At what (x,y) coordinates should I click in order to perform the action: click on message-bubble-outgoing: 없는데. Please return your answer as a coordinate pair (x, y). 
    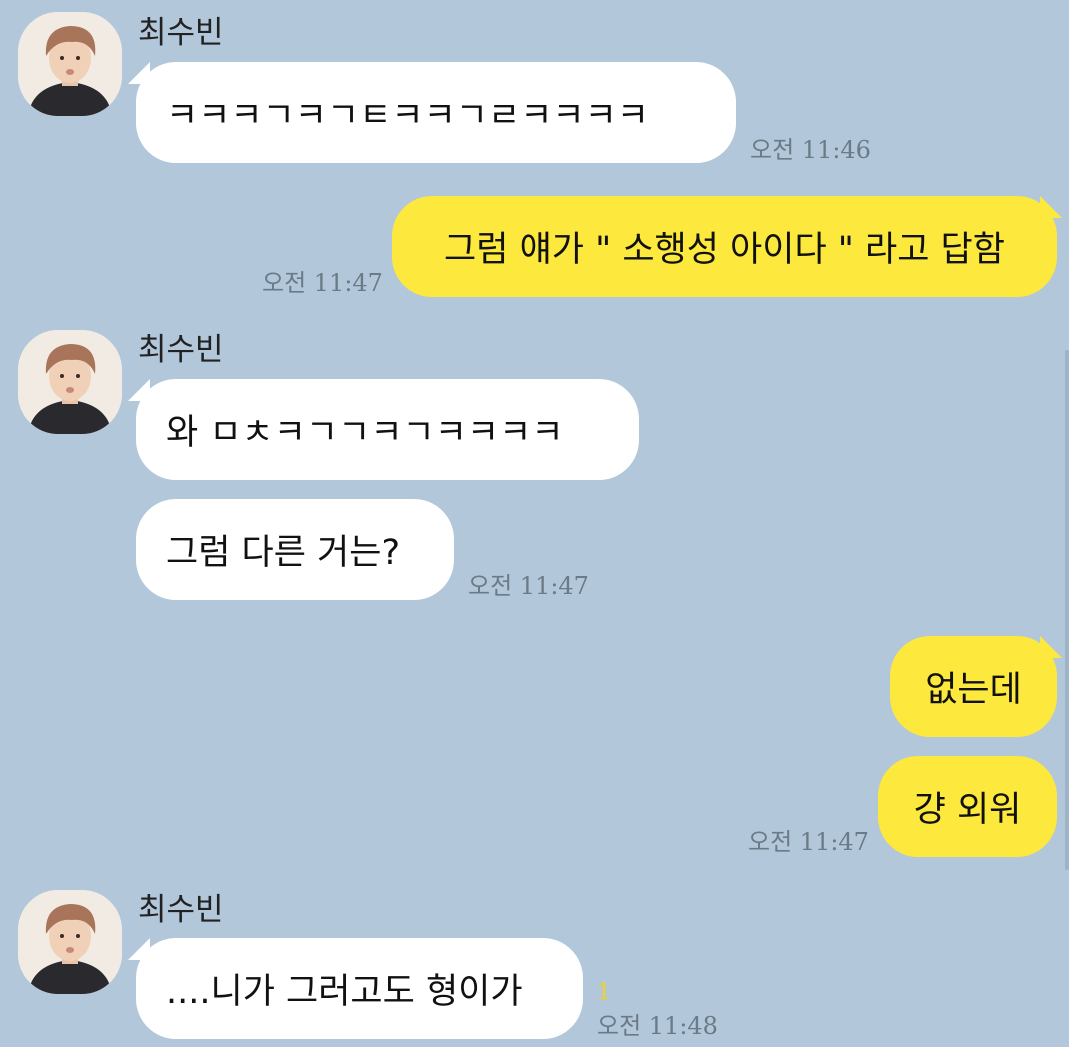
    Looking at the image, I should click on (973, 686).